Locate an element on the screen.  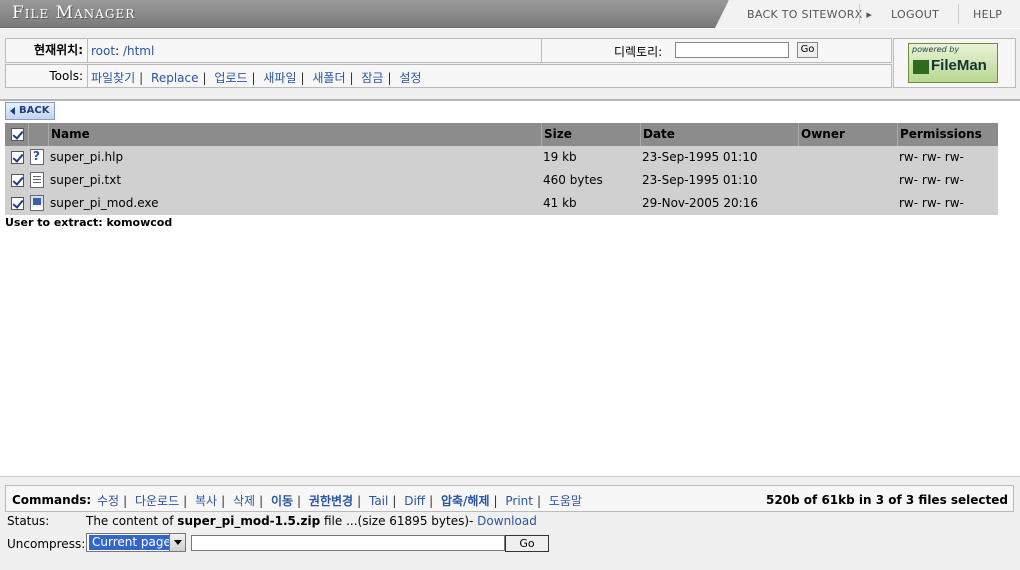
extract-user-text: User to extract: komowcod is located at coordinates (89, 222).